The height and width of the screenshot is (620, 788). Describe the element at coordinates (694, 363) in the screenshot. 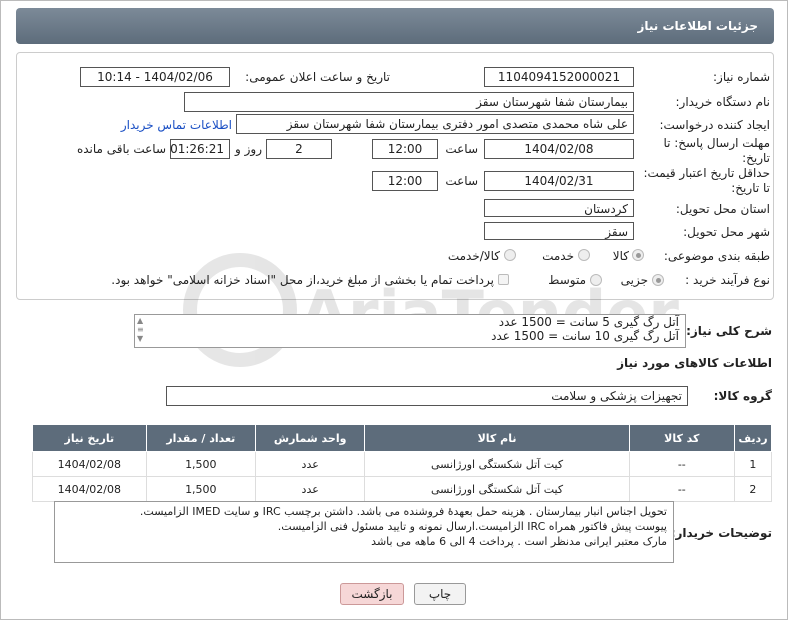

I see `goods-info-title: اطلاعات کالاهای مورد نیاز` at that location.